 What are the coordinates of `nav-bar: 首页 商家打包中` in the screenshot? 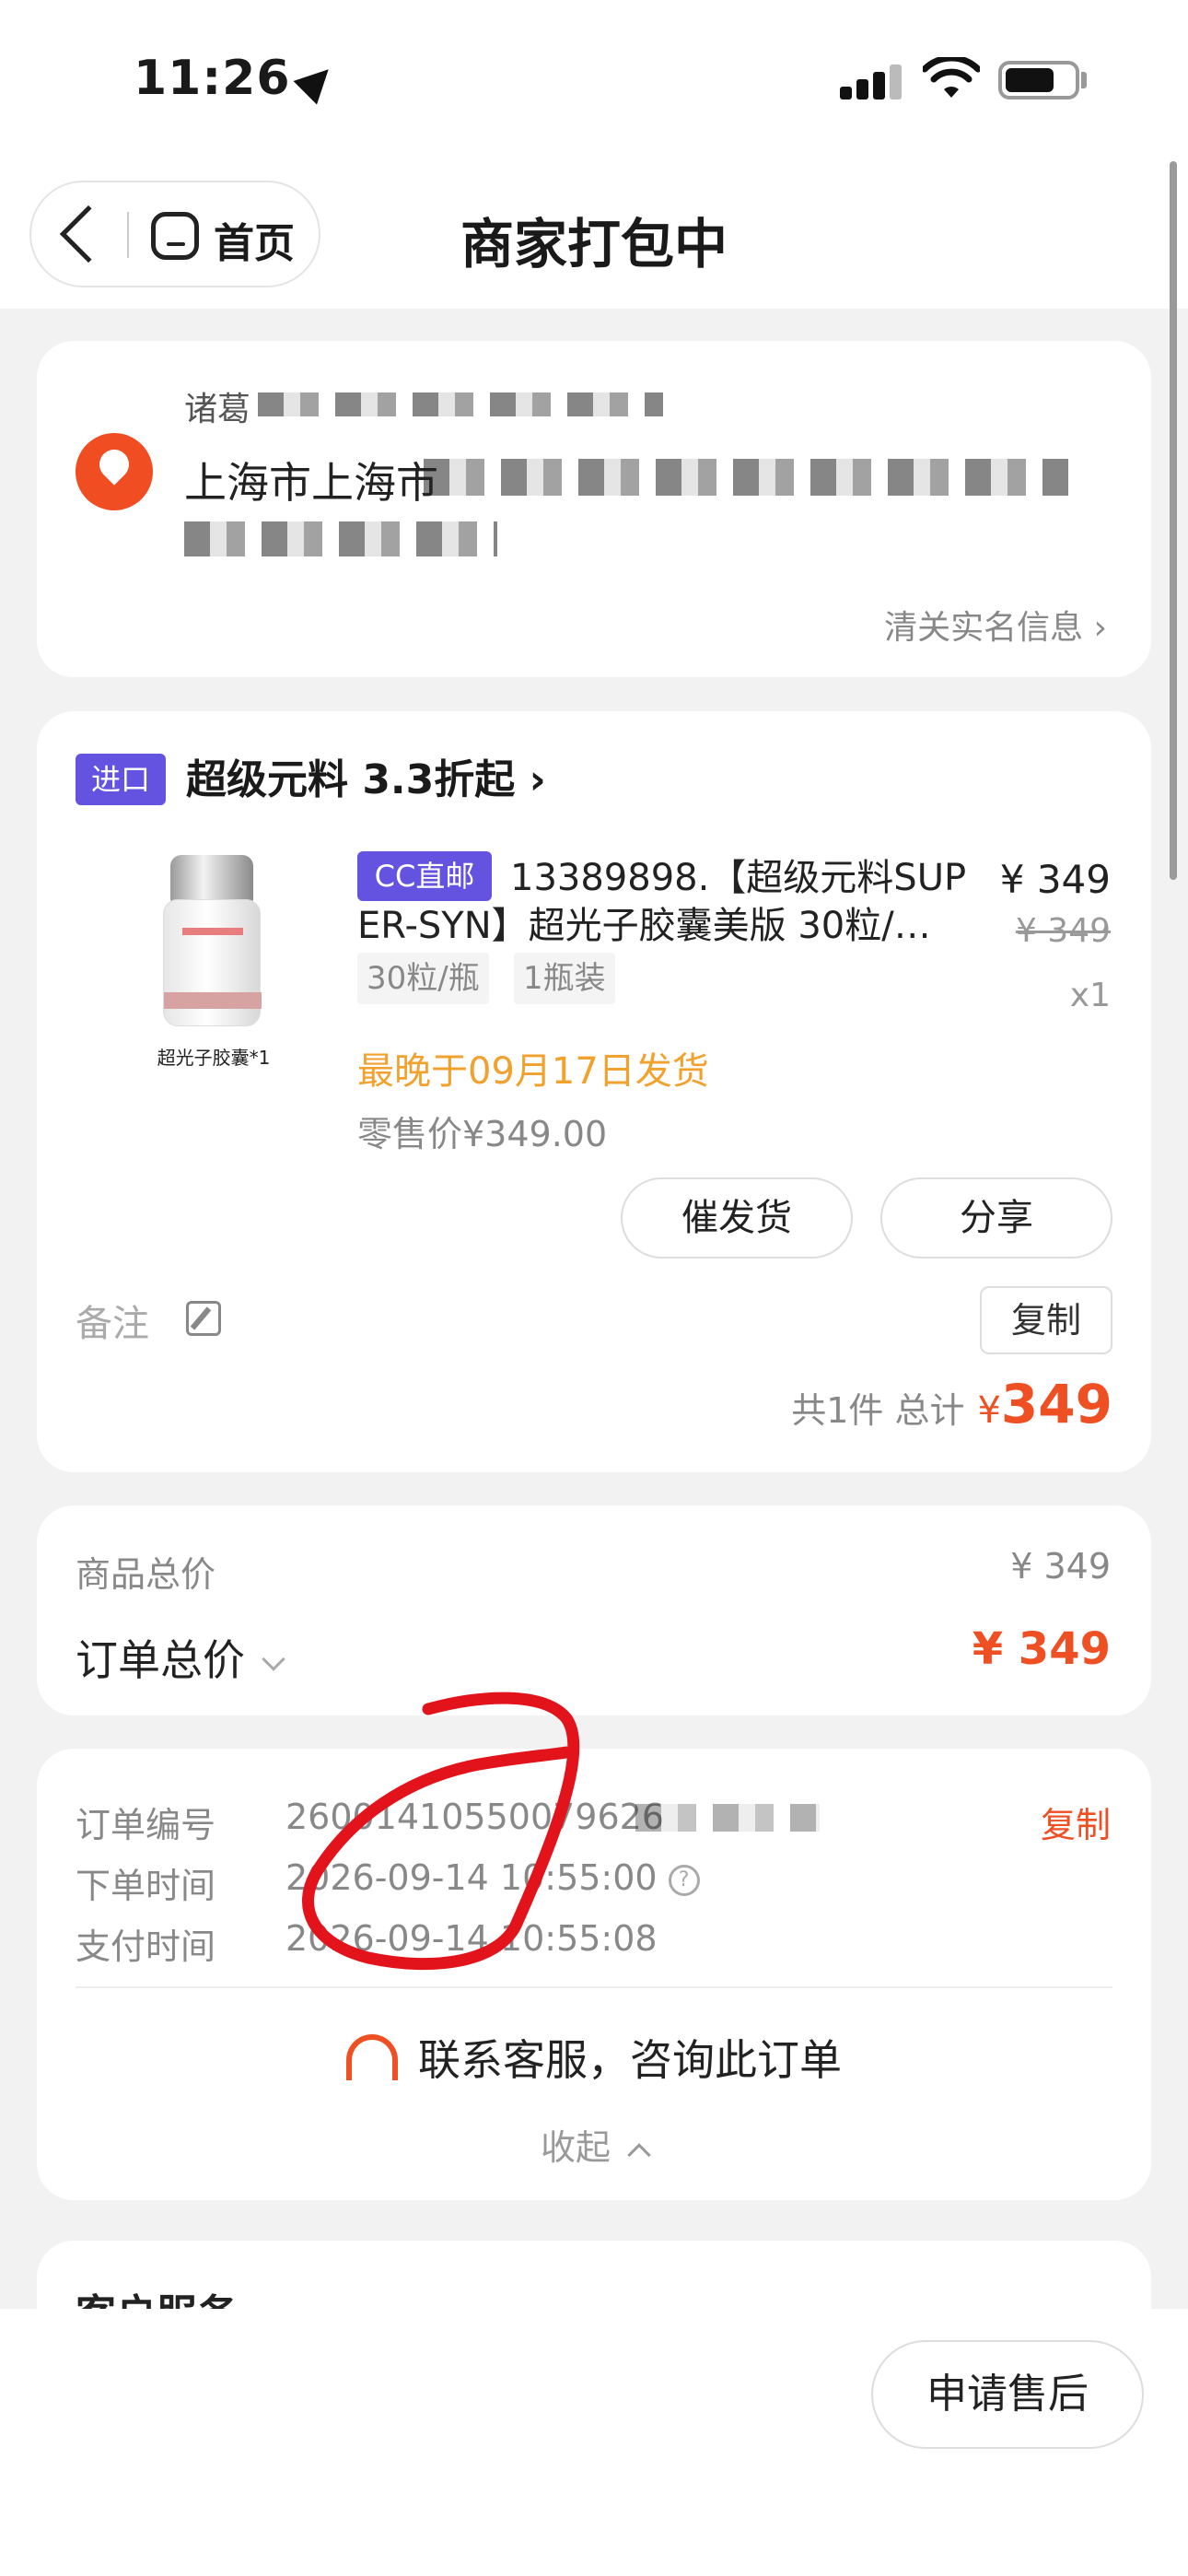 It's located at (594, 233).